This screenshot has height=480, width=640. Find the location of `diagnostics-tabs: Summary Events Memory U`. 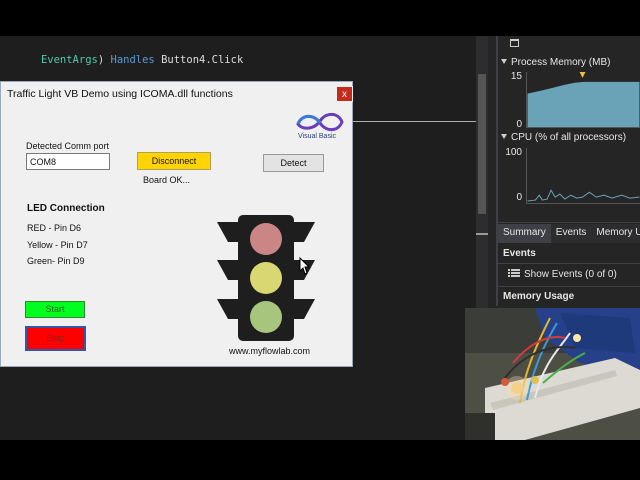

diagnostics-tabs: Summary Events Memory U is located at coordinates (569, 233).